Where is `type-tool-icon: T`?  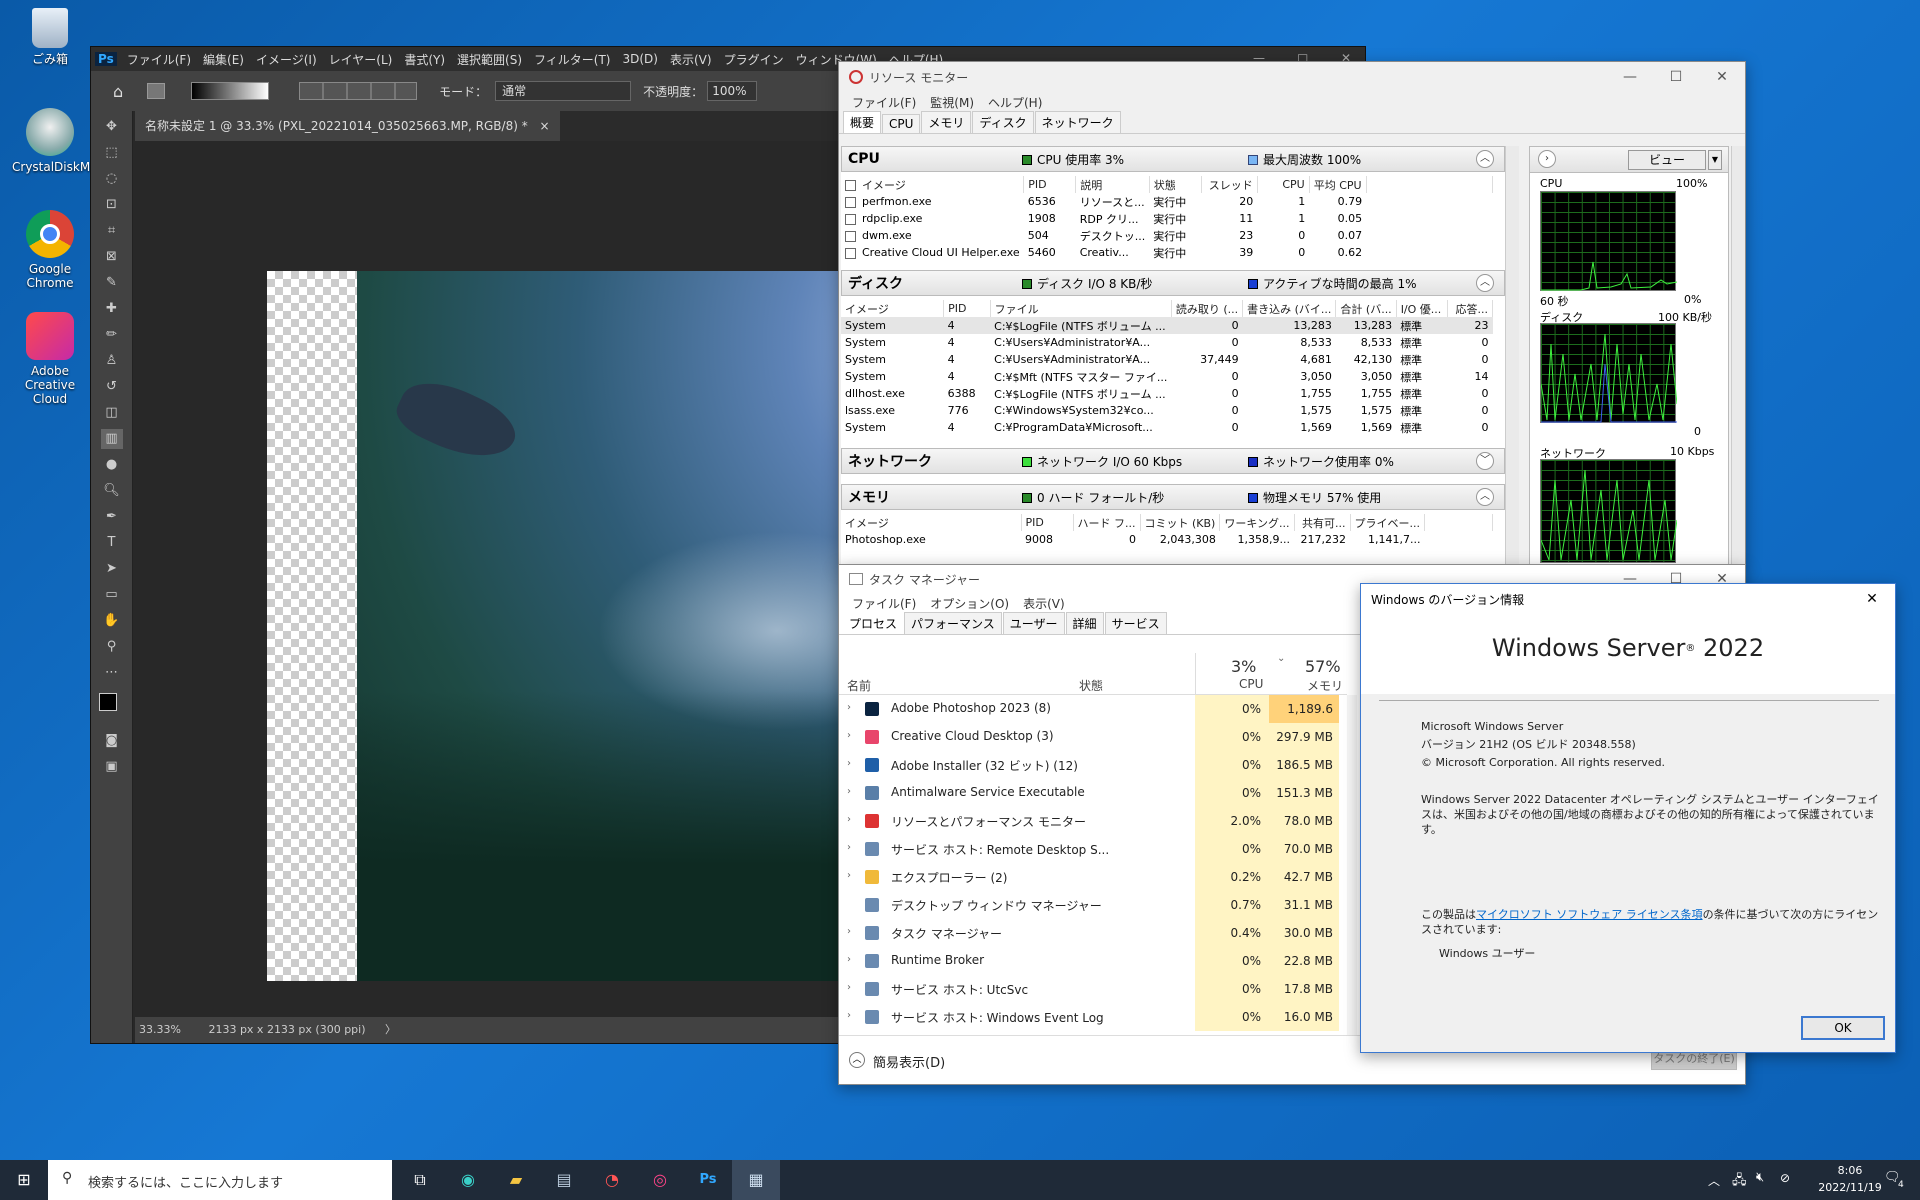 type-tool-icon: T is located at coordinates (112, 543).